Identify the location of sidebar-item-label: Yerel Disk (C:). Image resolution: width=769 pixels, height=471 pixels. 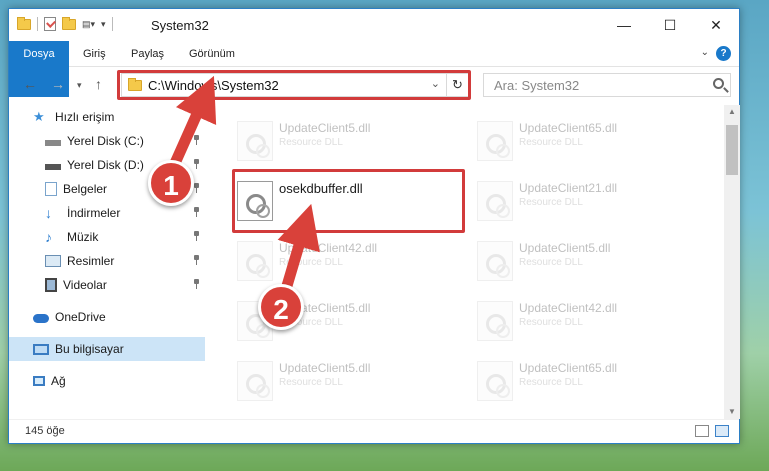
(105, 141).